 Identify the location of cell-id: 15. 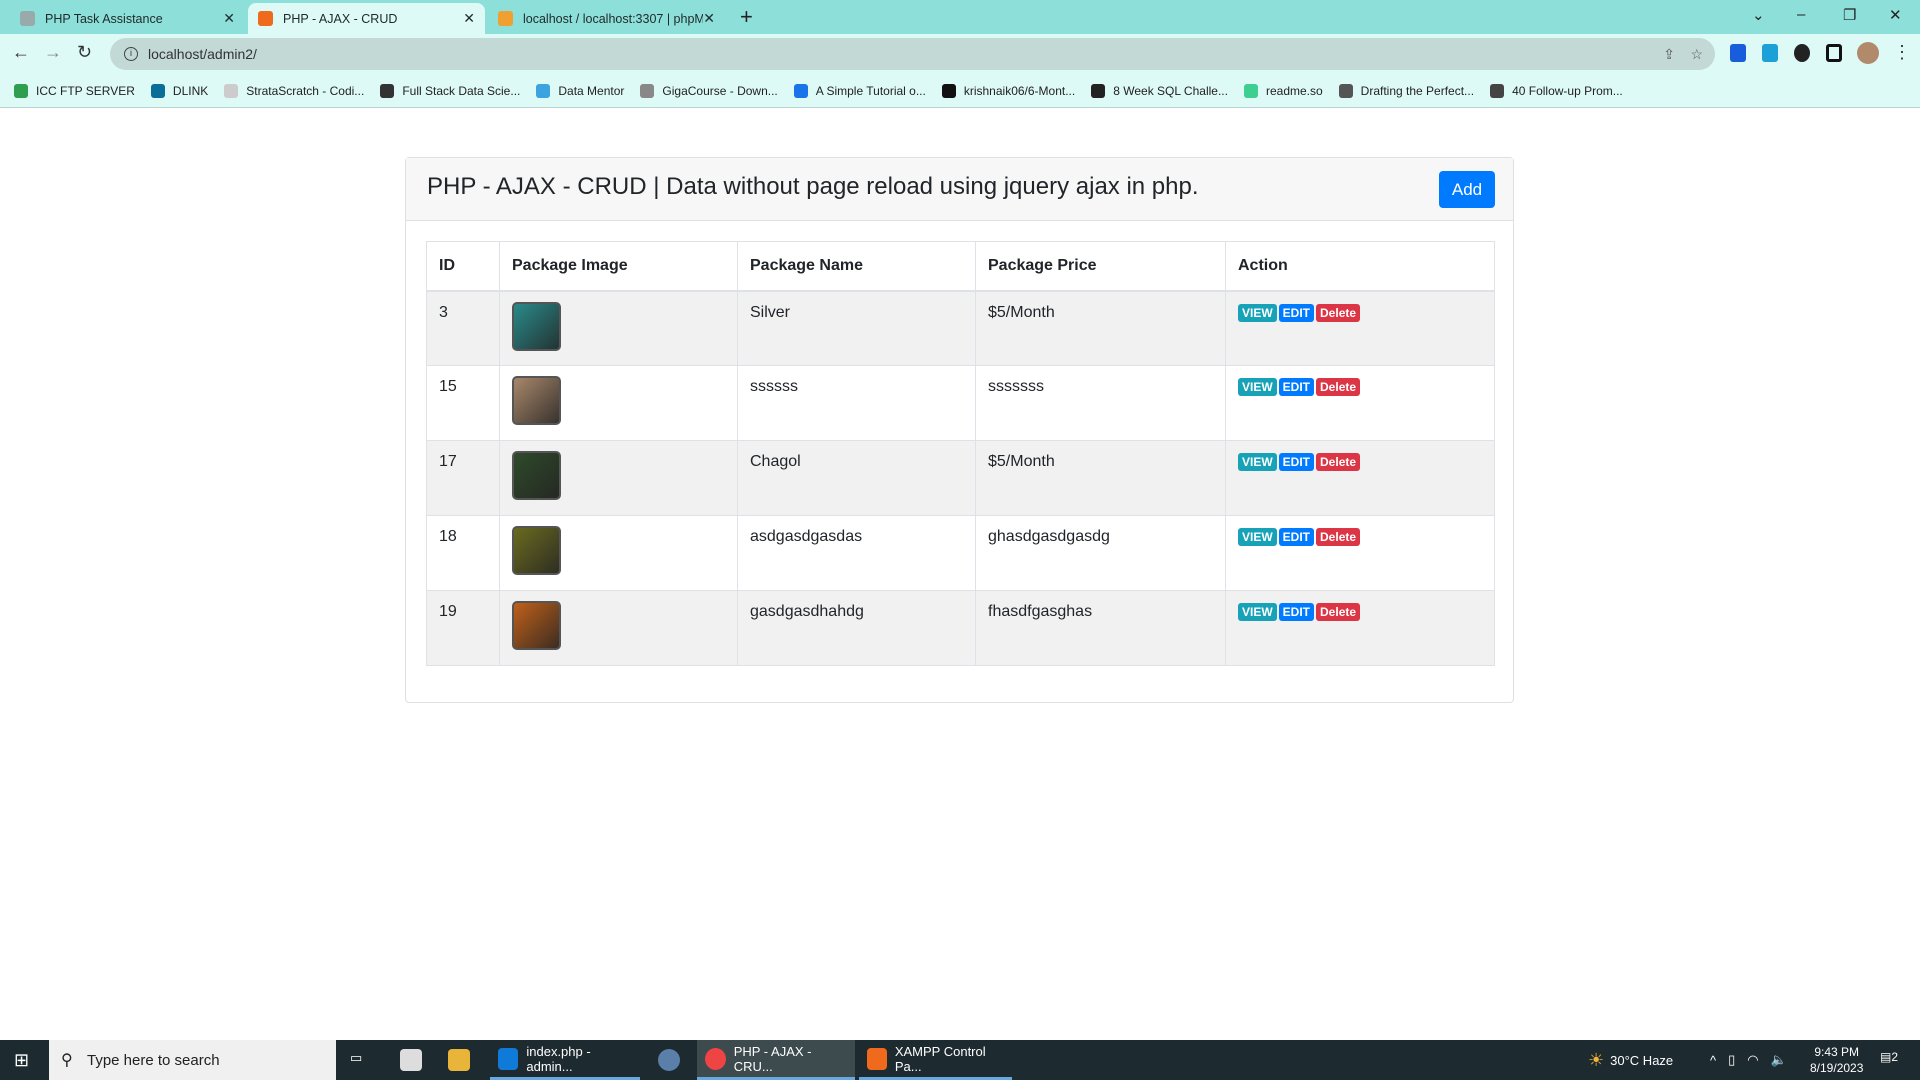
(463, 403).